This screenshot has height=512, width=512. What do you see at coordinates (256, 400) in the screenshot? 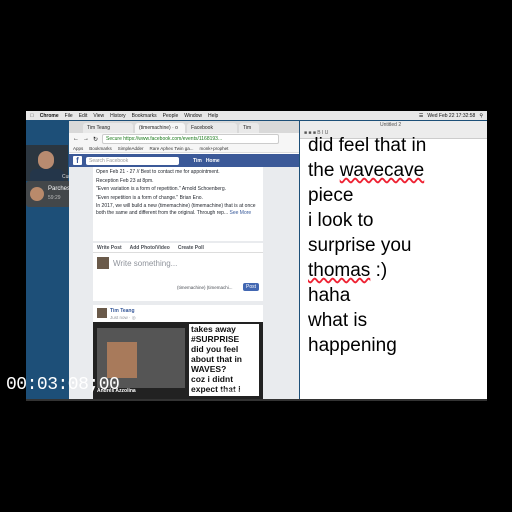
I see `timeline-bar` at bounding box center [256, 400].